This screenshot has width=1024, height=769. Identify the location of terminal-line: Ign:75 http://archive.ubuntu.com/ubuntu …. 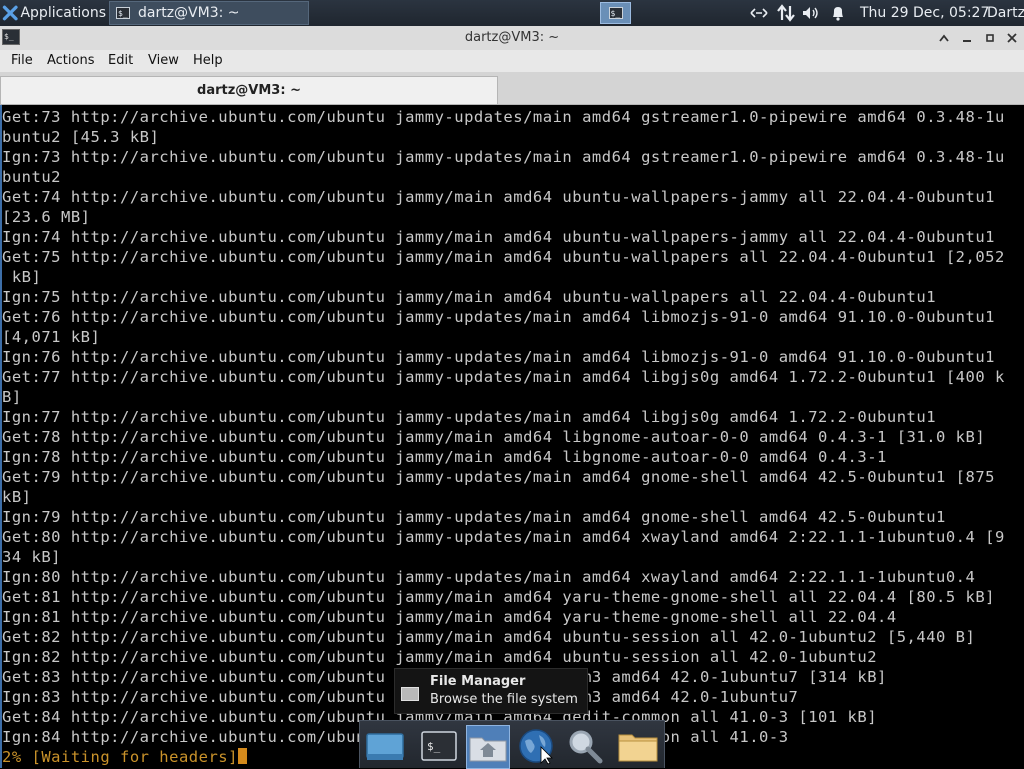
(469, 297).